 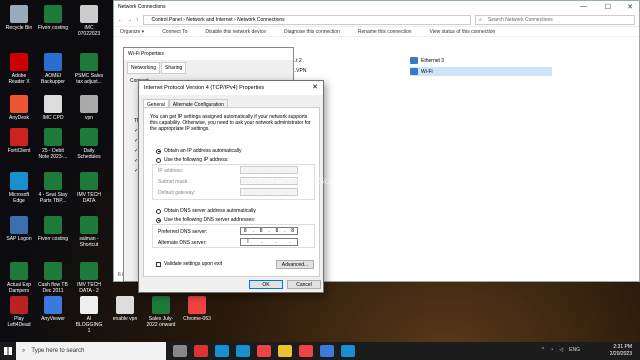 What do you see at coordinates (543, 350) in the screenshot?
I see `chevron-up-icon: ^` at bounding box center [543, 350].